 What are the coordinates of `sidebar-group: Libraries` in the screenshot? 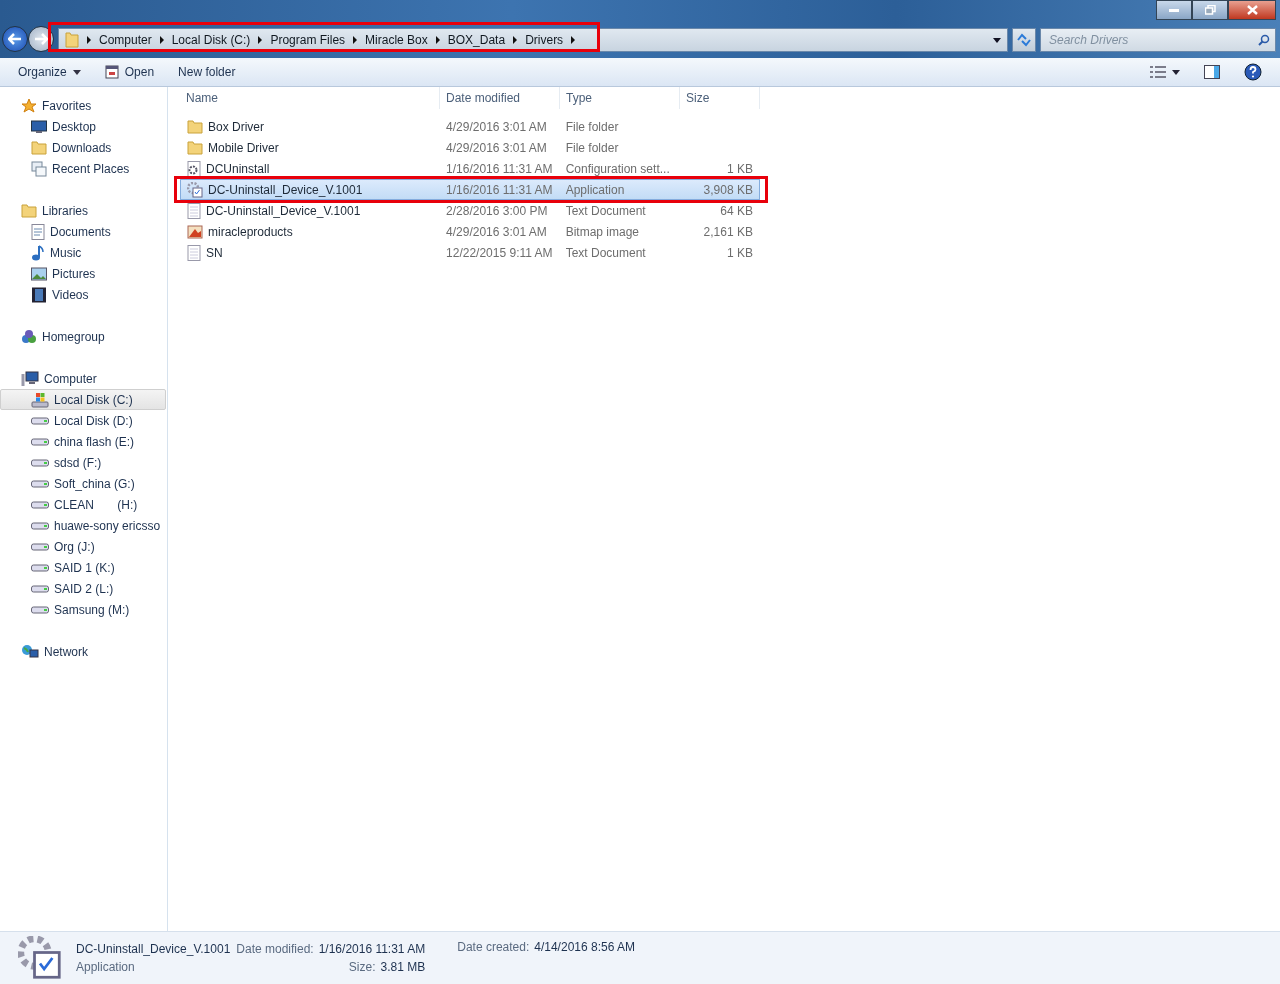 It's located at (83, 210).